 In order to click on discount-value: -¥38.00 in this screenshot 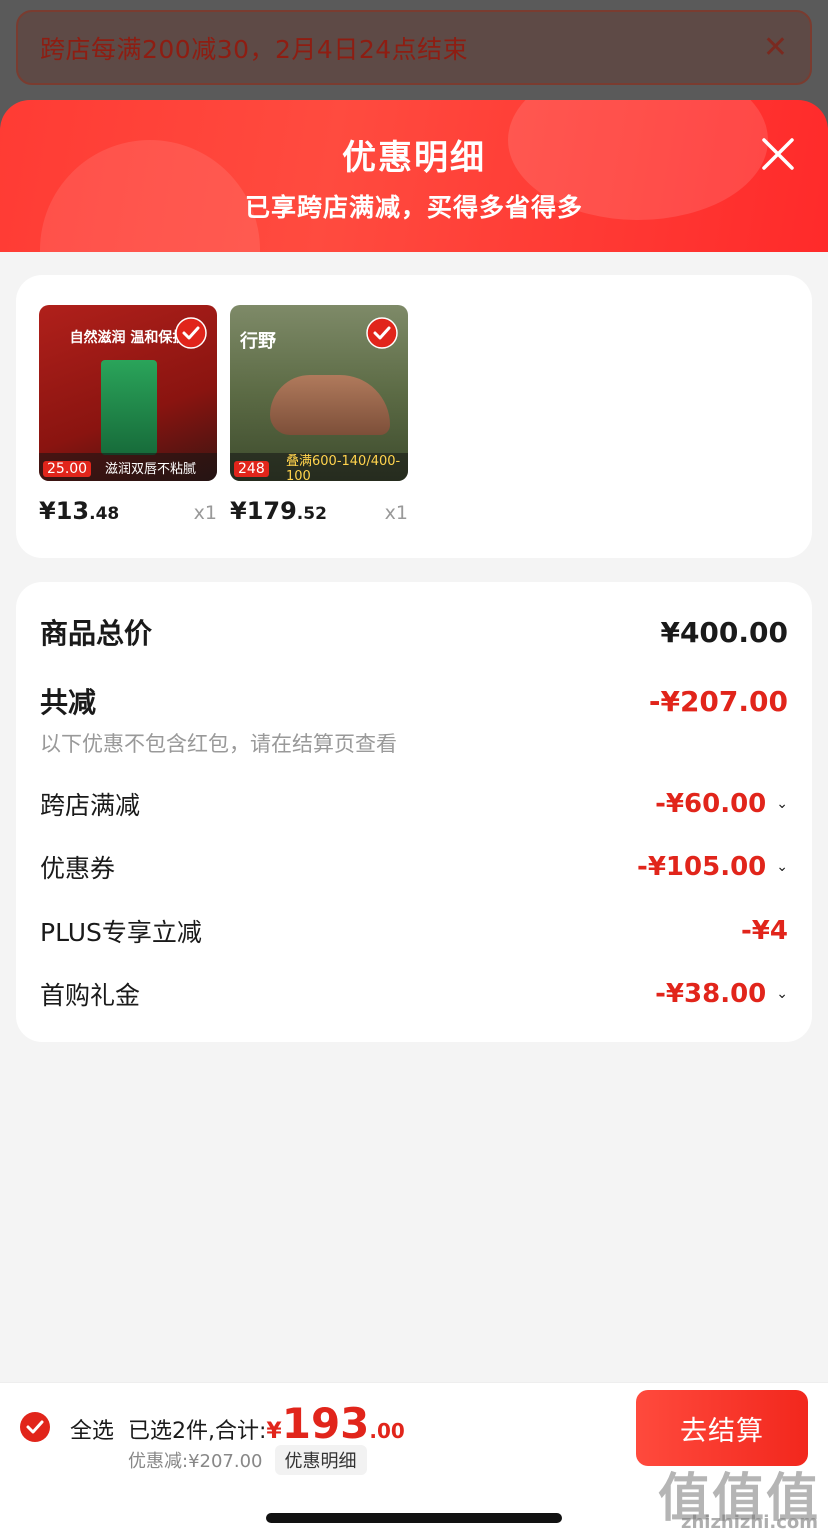, I will do `click(711, 994)`.